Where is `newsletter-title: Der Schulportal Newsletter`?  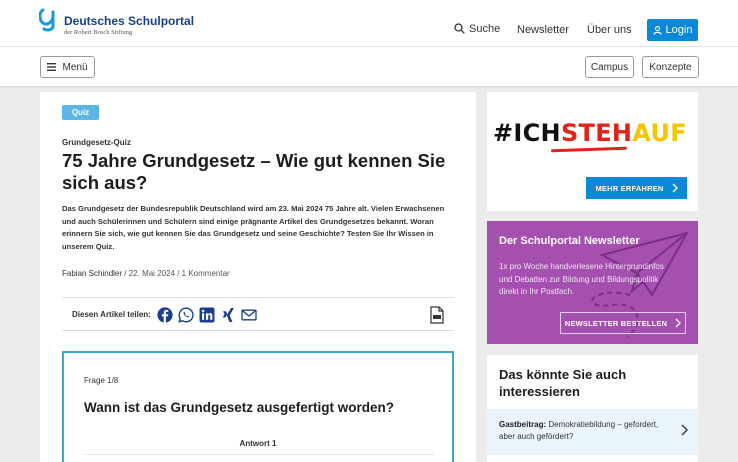
newsletter-title: Der Schulportal Newsletter is located at coordinates (569, 241).